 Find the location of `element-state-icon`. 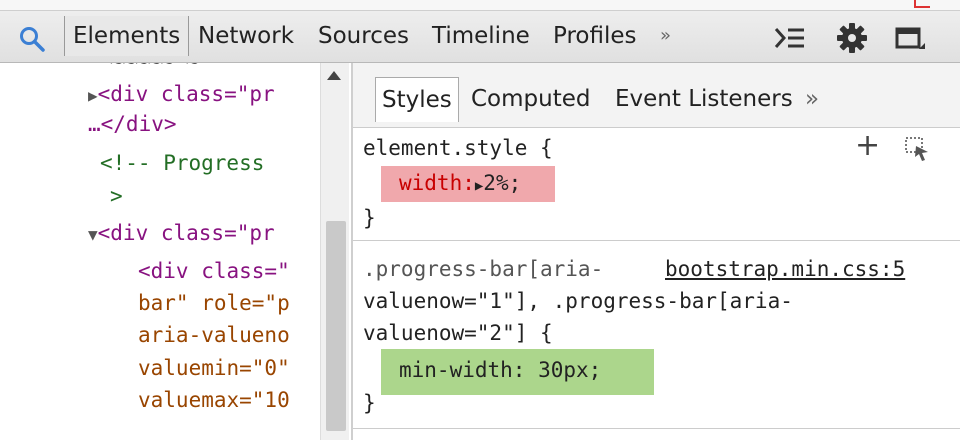

element-state-icon is located at coordinates (917, 149).